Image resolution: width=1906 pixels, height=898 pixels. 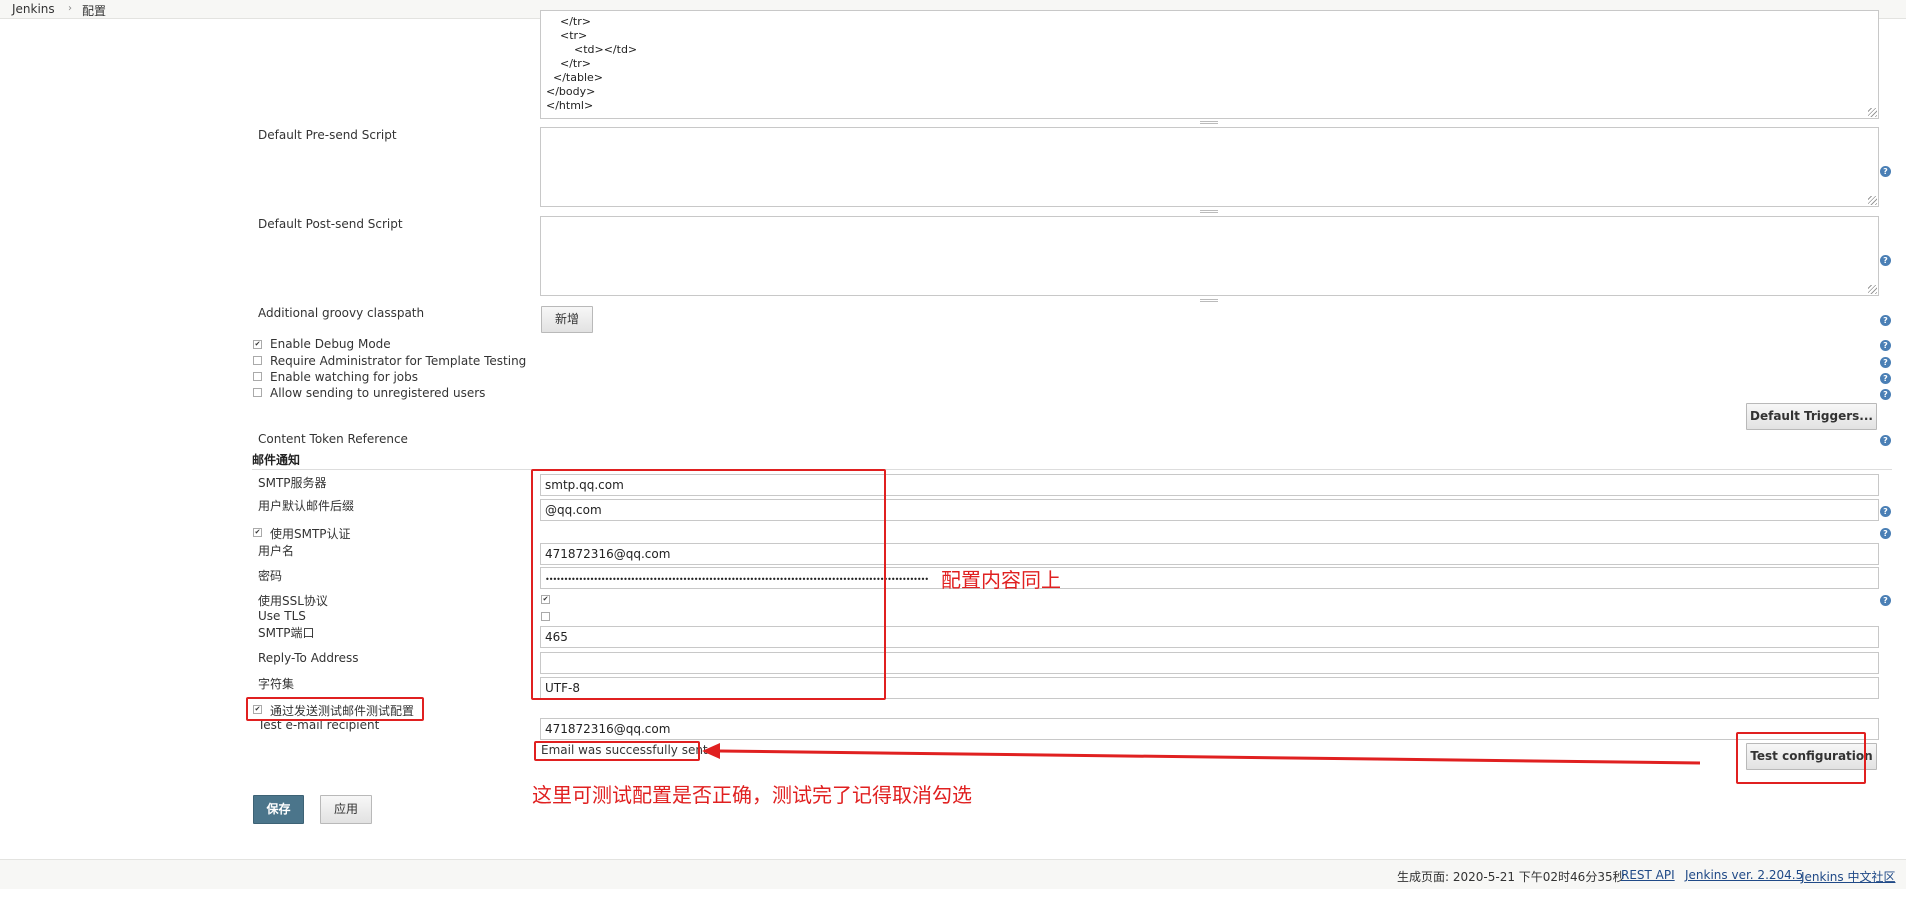 What do you see at coordinates (327, 135) in the screenshot?
I see `pre-send-script-label: Default Pre-send Script` at bounding box center [327, 135].